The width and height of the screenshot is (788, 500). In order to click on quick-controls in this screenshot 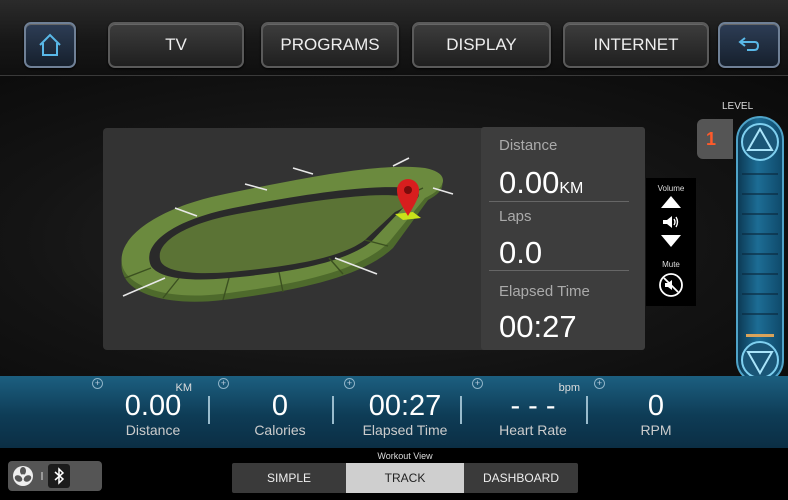, I will do `click(55, 476)`.